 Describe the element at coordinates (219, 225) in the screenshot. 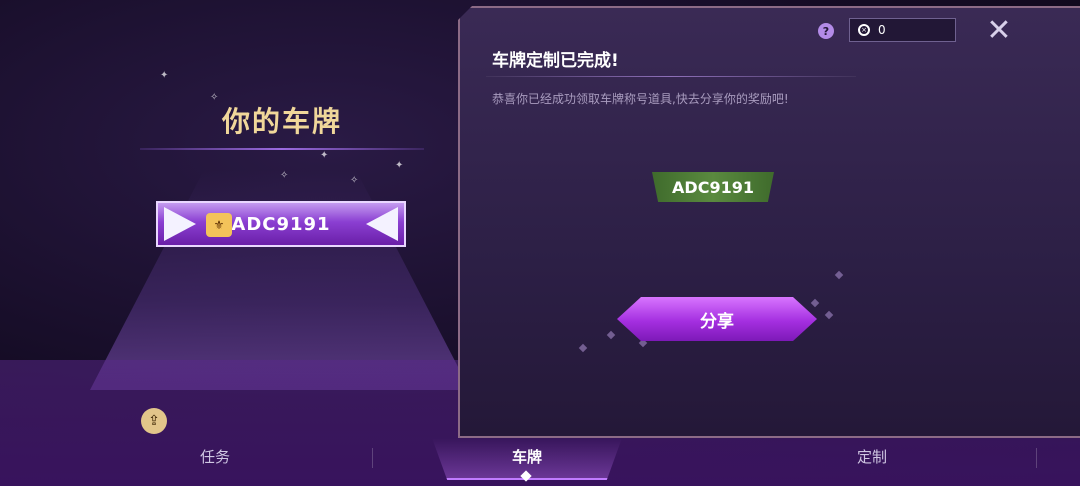

I see `shield-badge-icon: ⚜` at that location.